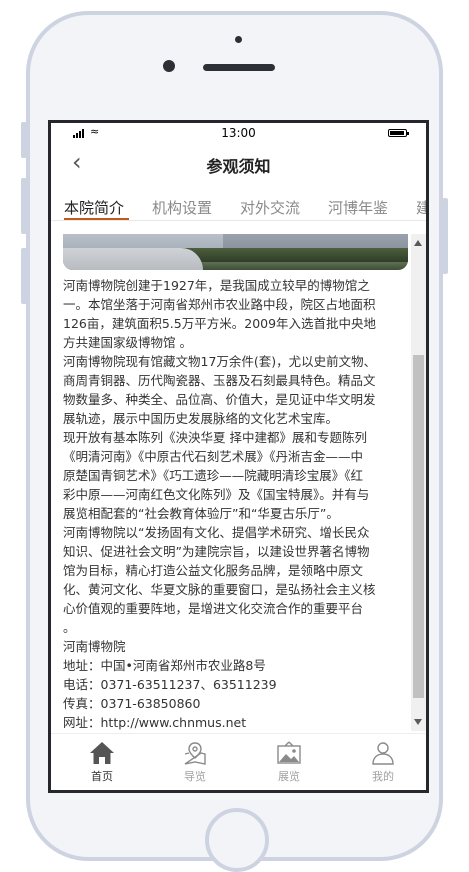 The width and height of the screenshot is (469, 872). What do you see at coordinates (219, 380) in the screenshot?
I see `article-line: 商周青铜器、历代陶瓷器、玉器及石刻最具特色。精品文` at bounding box center [219, 380].